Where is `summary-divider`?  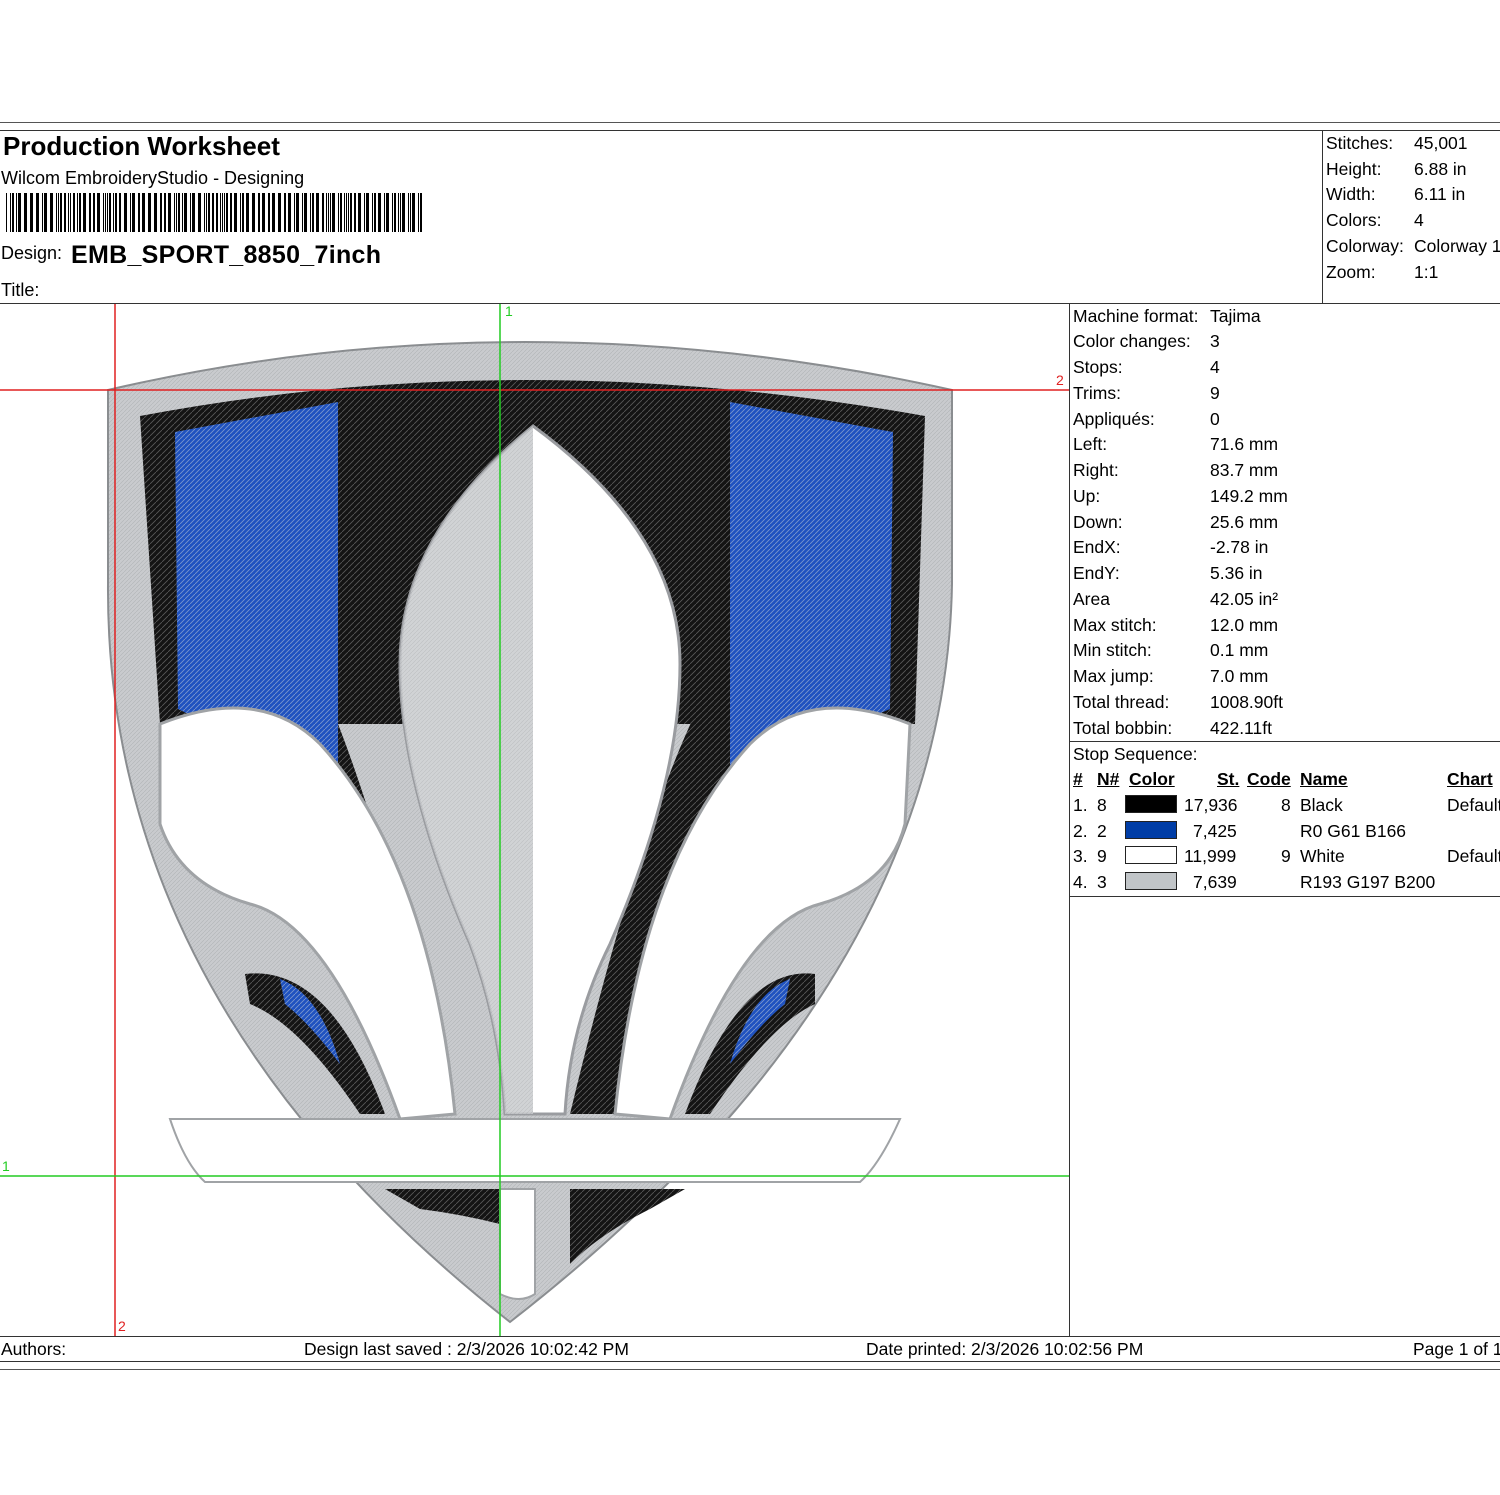
summary-divider is located at coordinates (1322, 217).